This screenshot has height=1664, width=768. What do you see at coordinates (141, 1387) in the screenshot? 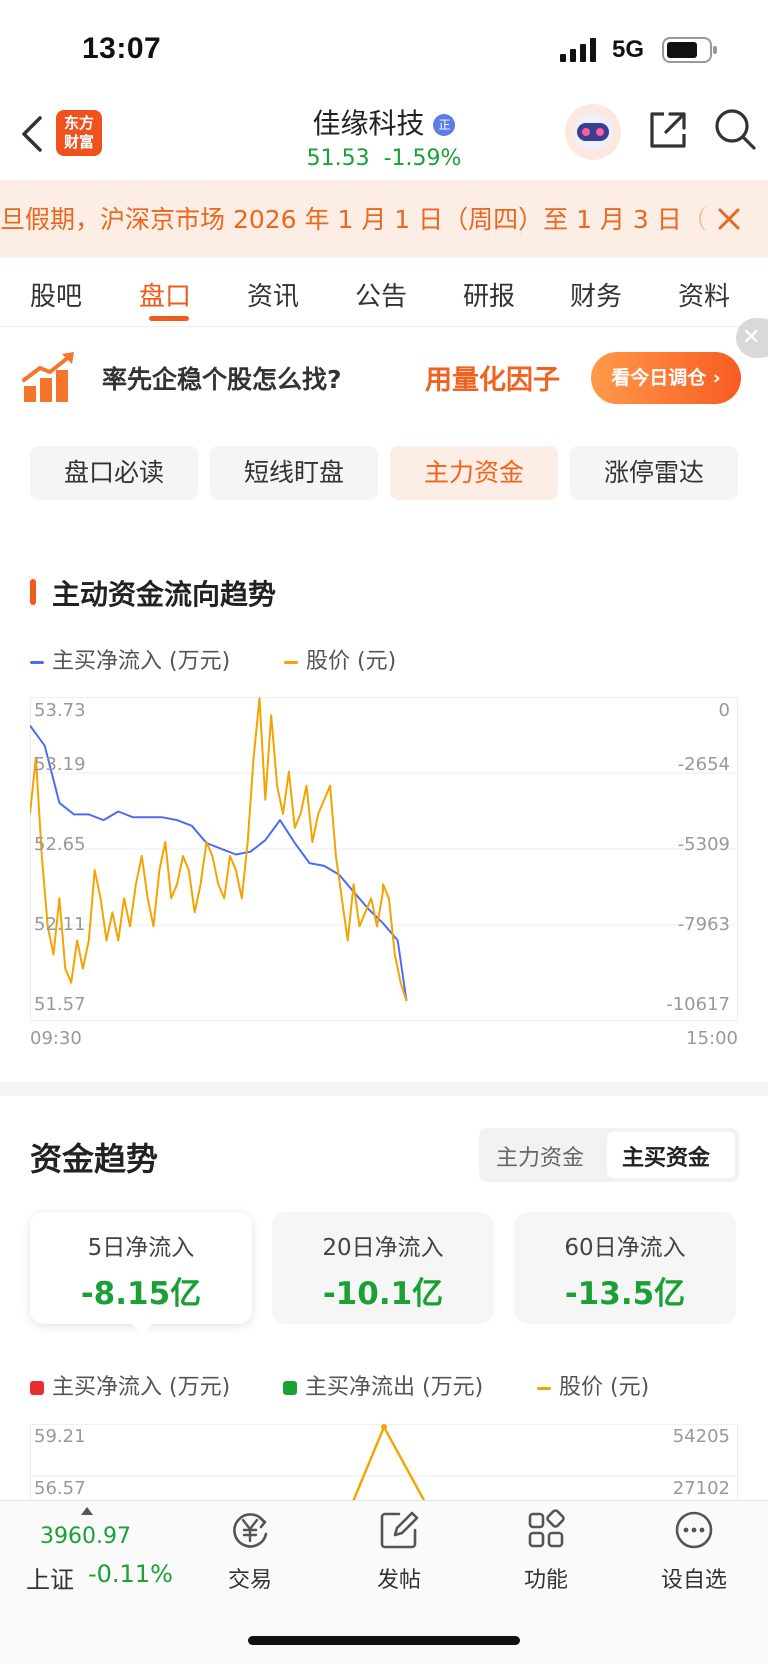
I see `legend-inflow-label: 主买净流入 (万元)` at bounding box center [141, 1387].